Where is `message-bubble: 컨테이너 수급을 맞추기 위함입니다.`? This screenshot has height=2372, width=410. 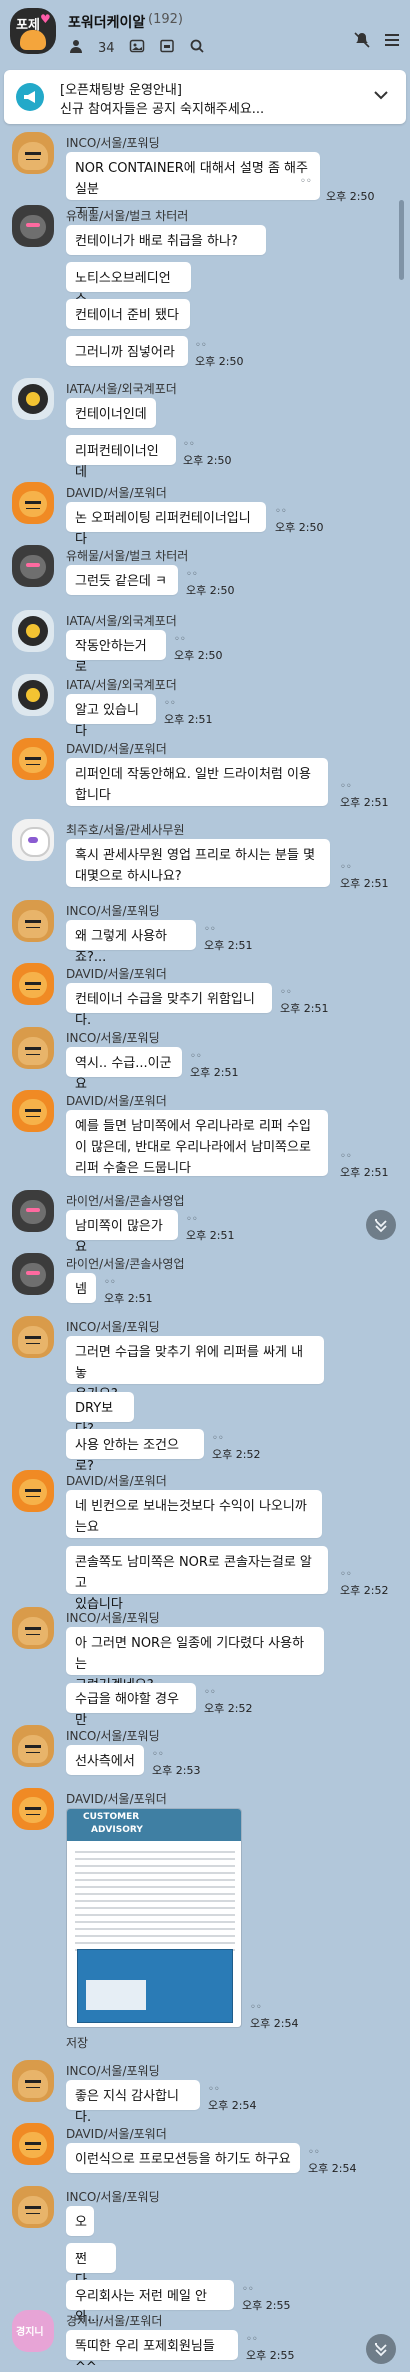
message-bubble: 컨테이너 수급을 맞추기 위함입니다. is located at coordinates (169, 1005).